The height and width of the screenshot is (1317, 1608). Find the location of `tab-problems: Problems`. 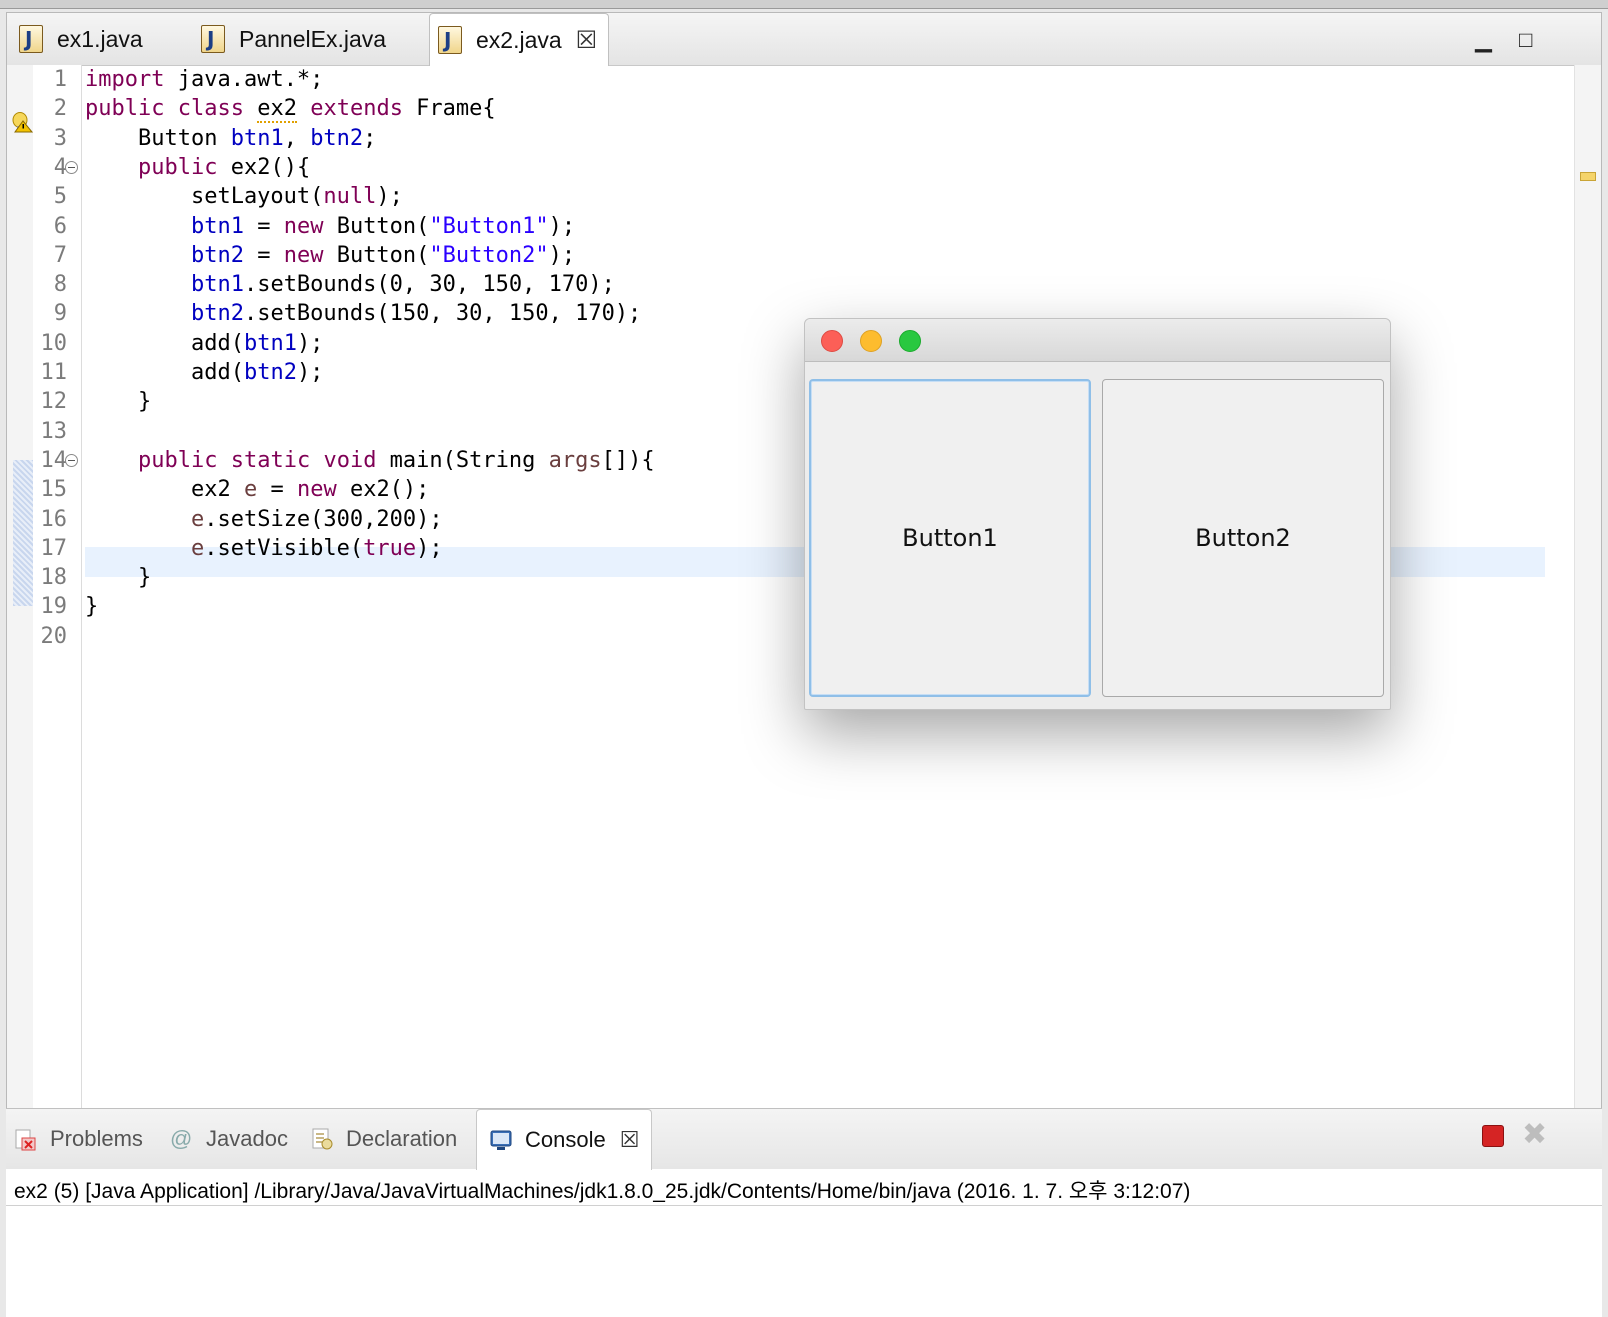

tab-problems: Problems is located at coordinates (78, 1139).